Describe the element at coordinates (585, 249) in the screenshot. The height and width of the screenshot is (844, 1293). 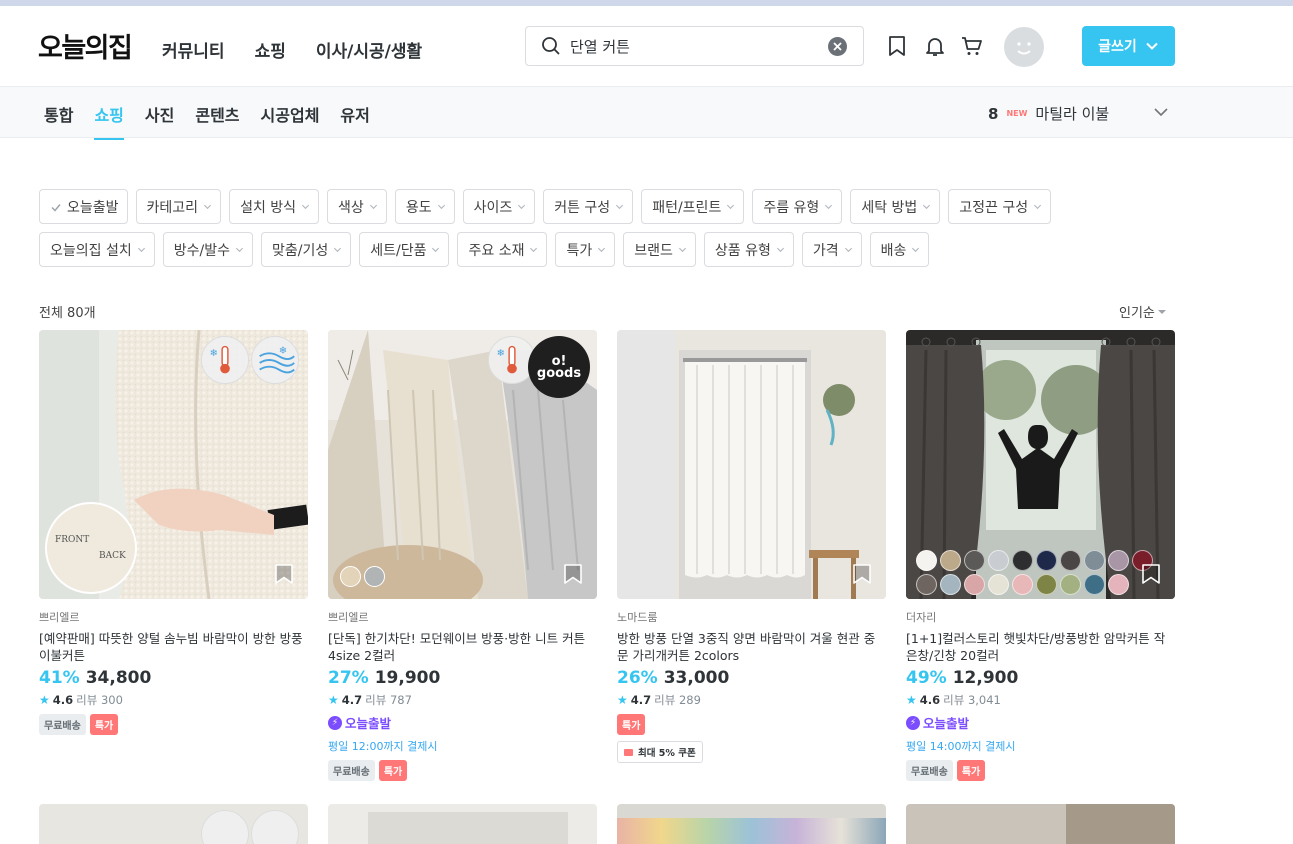
I see `filter-chip: 특가` at that location.